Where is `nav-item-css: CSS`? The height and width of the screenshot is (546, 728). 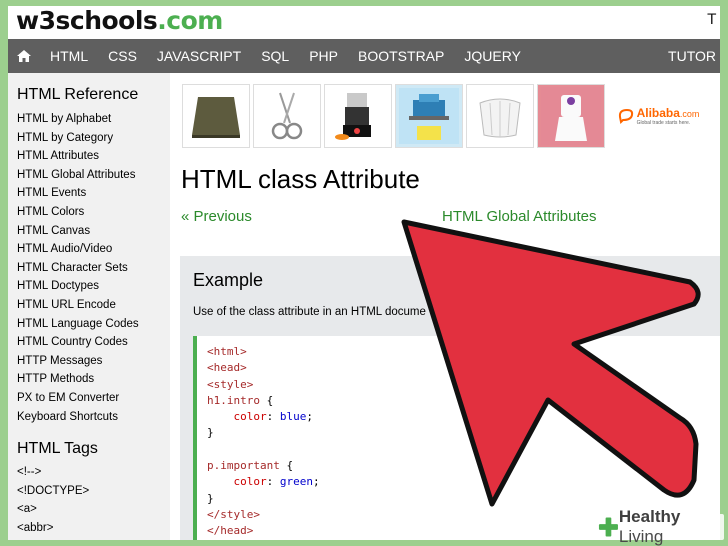
nav-item-css: CSS is located at coordinates (122, 56).